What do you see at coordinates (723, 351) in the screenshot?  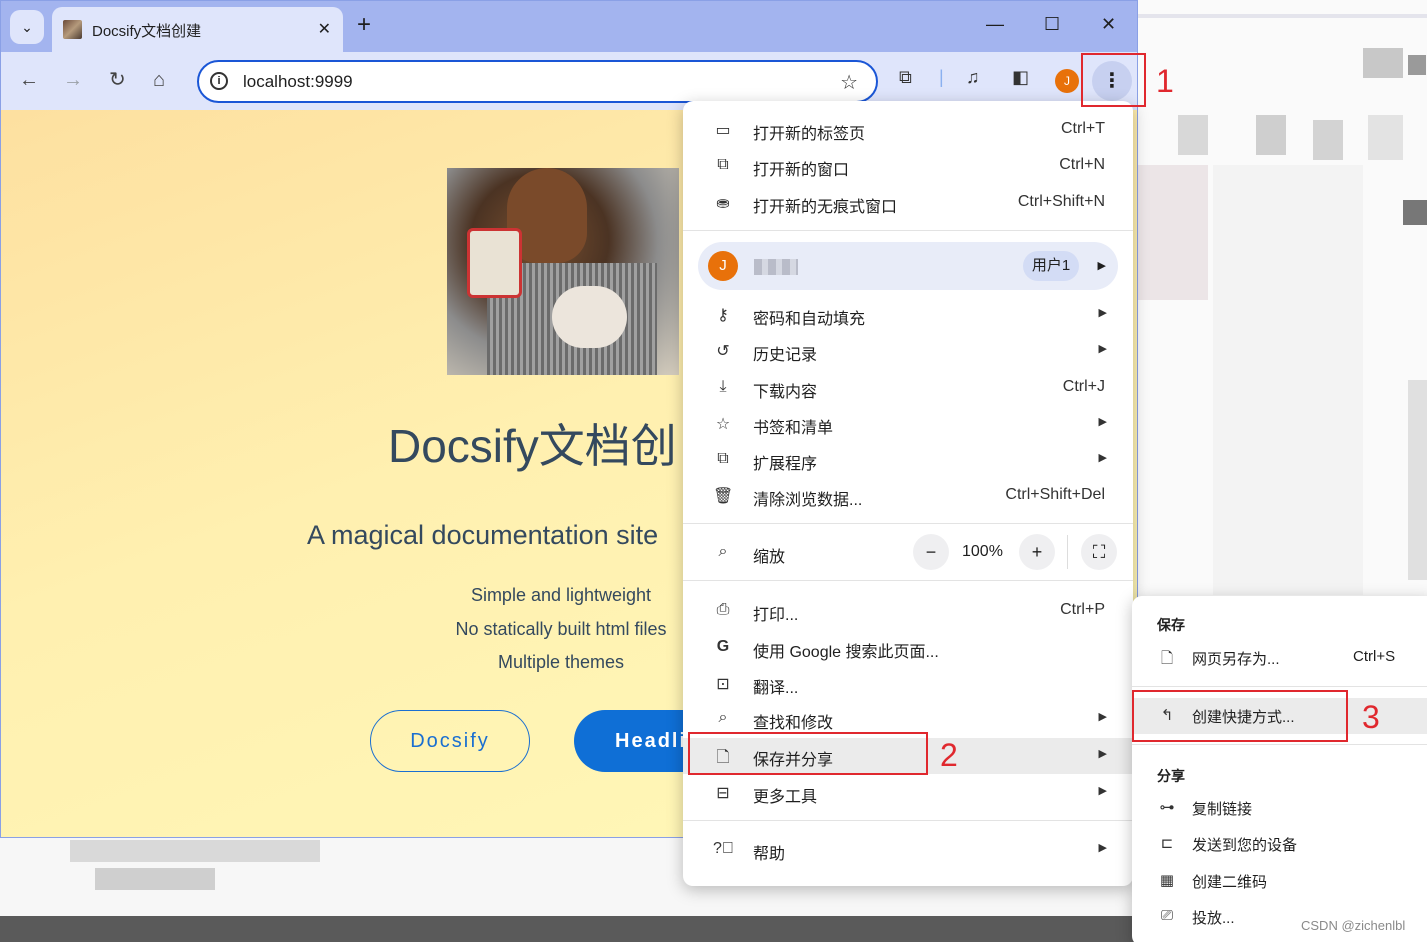 I see `history-icon: ↺` at bounding box center [723, 351].